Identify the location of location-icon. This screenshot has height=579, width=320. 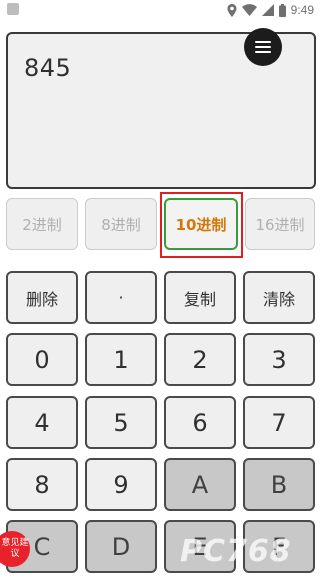
(232, 10).